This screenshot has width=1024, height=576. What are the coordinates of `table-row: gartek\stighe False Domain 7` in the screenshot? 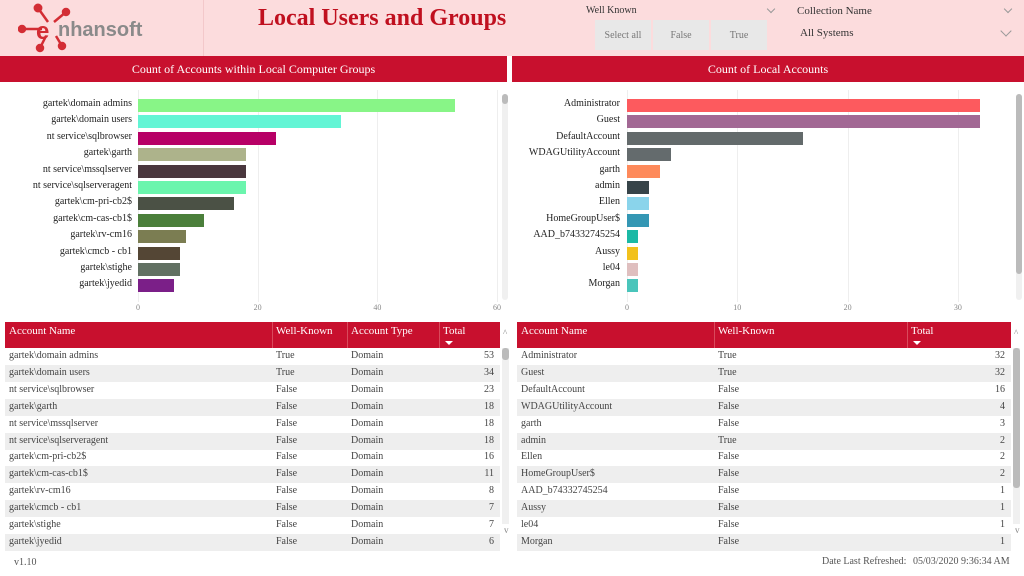 It's located at (252, 525).